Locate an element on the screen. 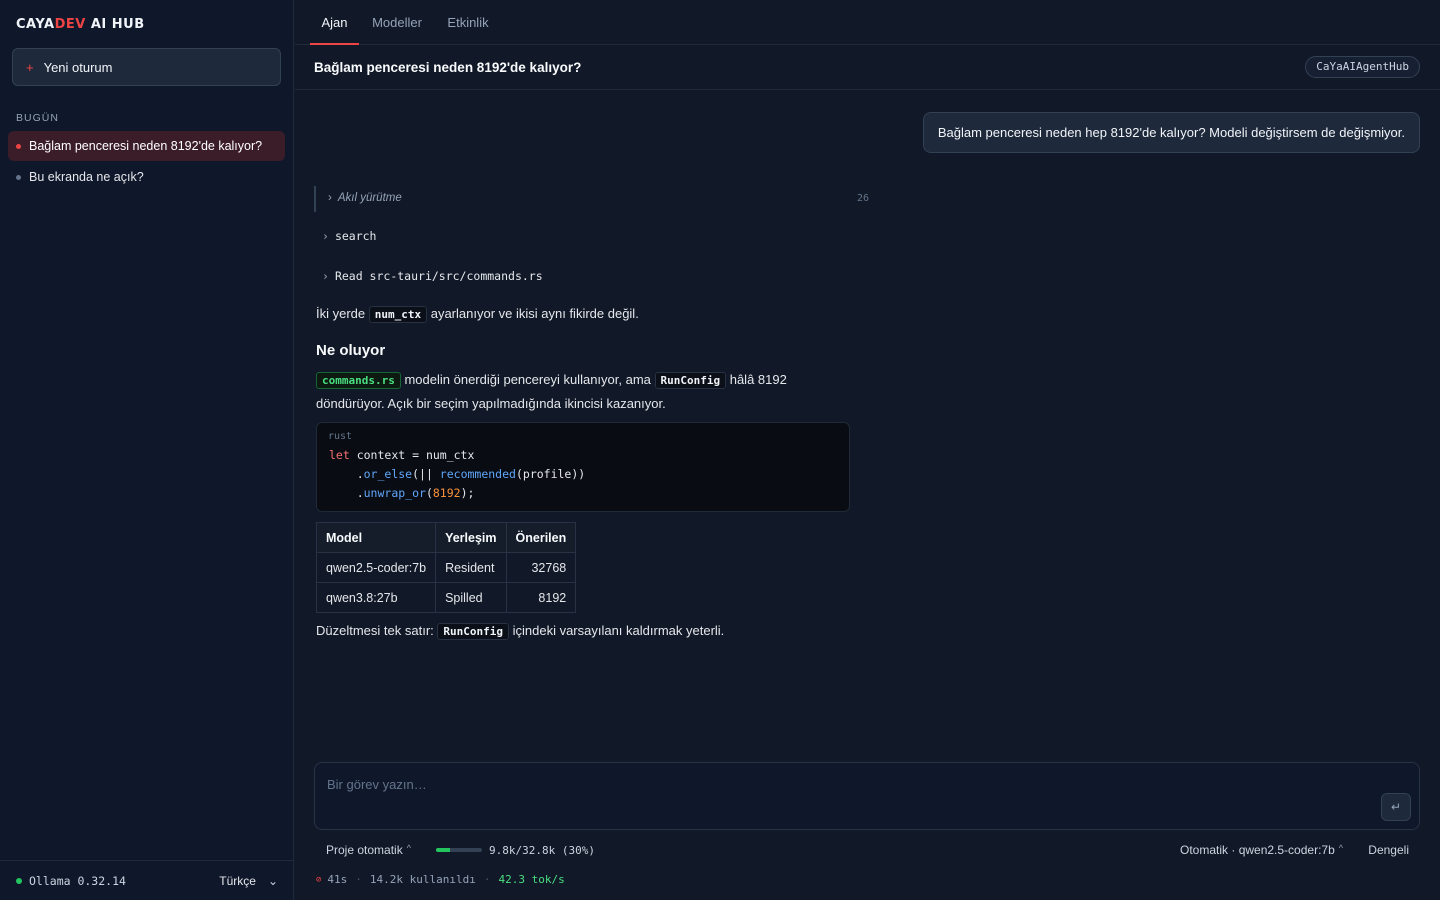 The image size is (1440, 900). table-cell: 8192 is located at coordinates (541, 597).